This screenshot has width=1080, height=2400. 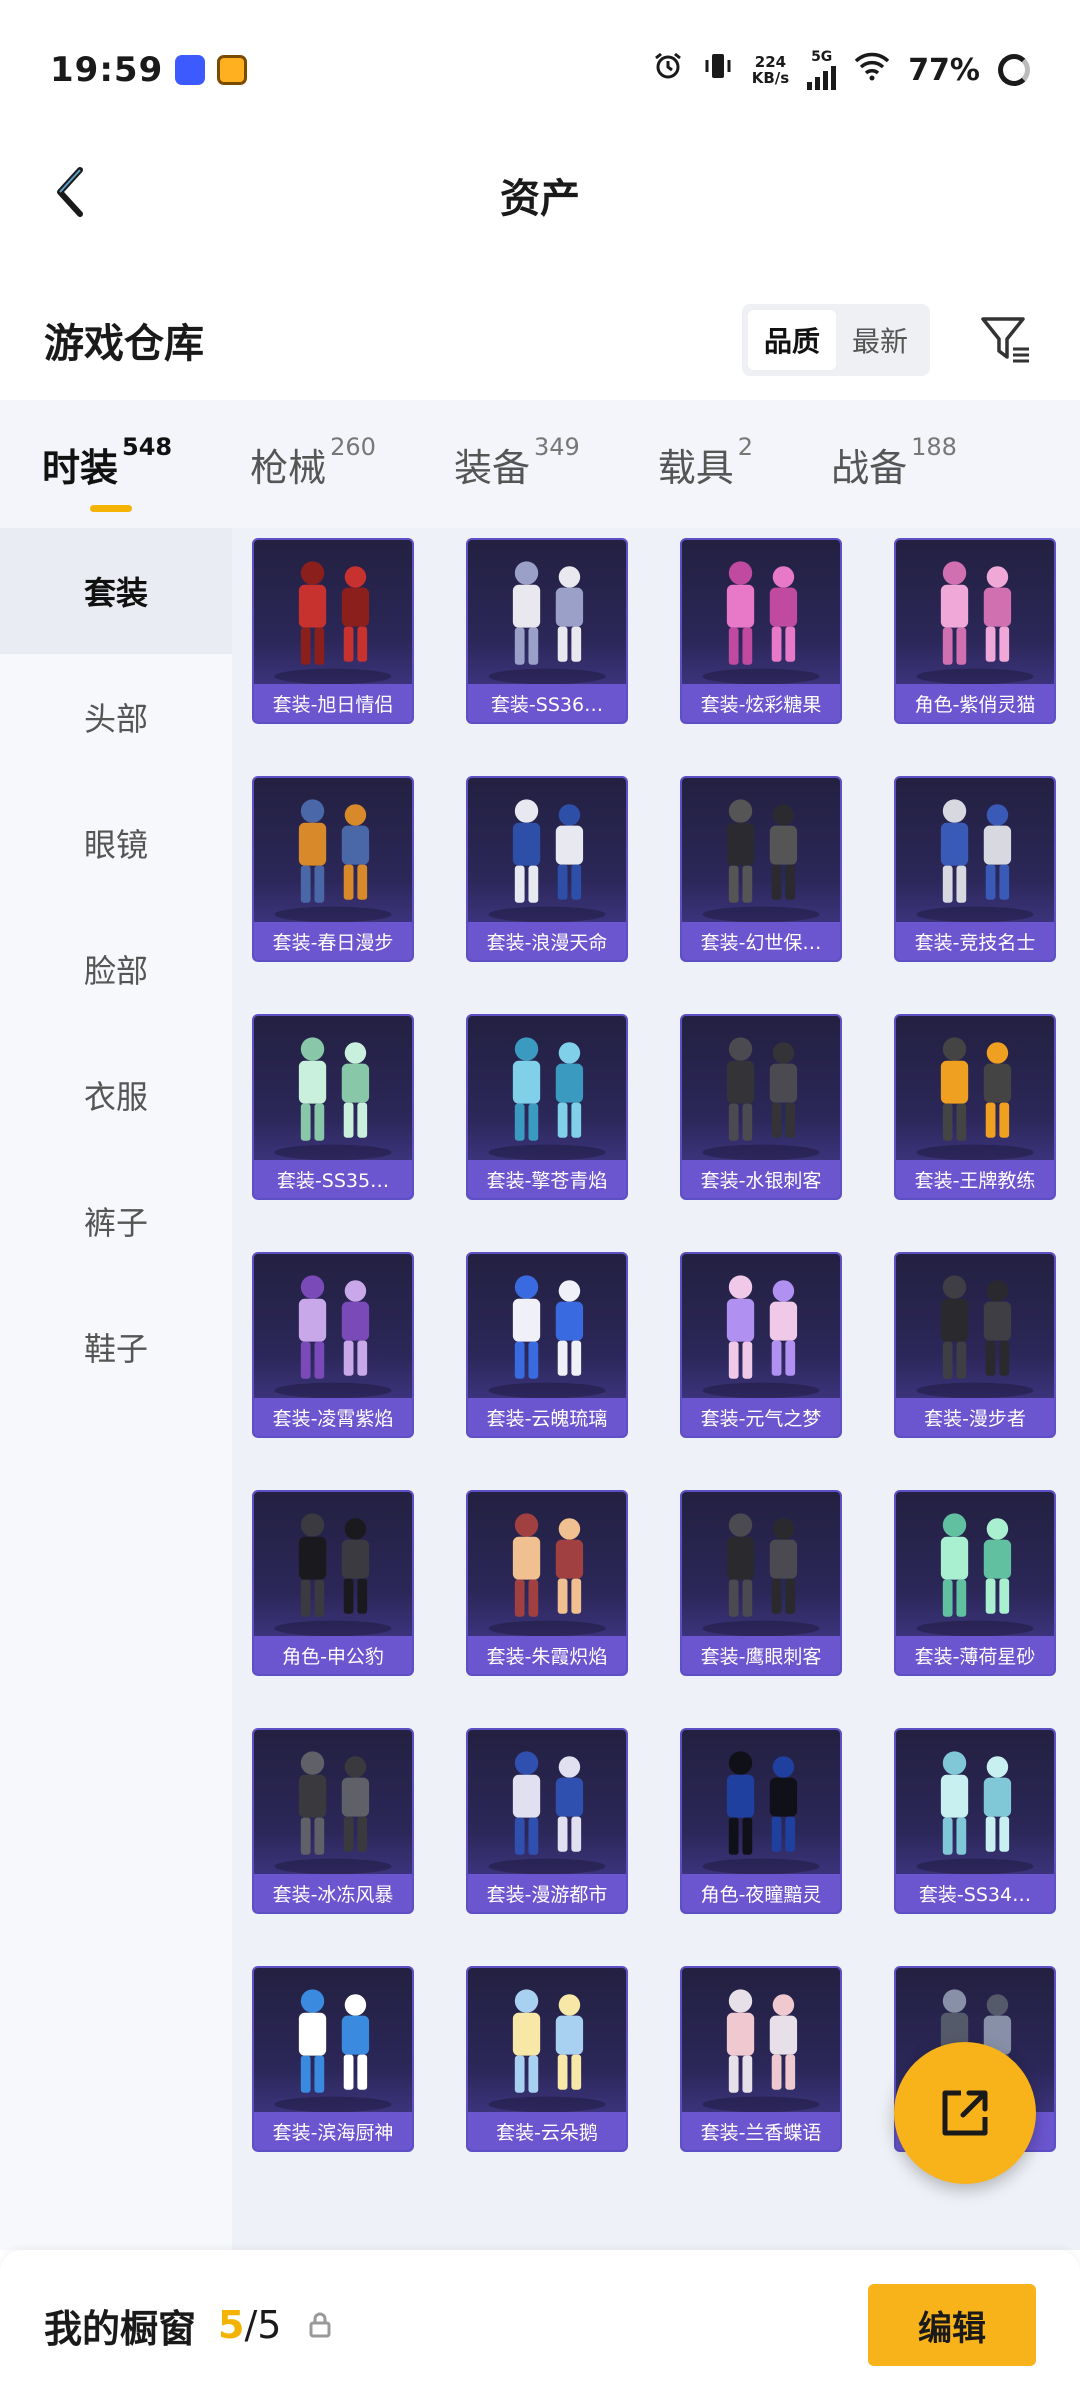 I want to click on item-card: 角色-紫俏灵猫, so click(x=975, y=631).